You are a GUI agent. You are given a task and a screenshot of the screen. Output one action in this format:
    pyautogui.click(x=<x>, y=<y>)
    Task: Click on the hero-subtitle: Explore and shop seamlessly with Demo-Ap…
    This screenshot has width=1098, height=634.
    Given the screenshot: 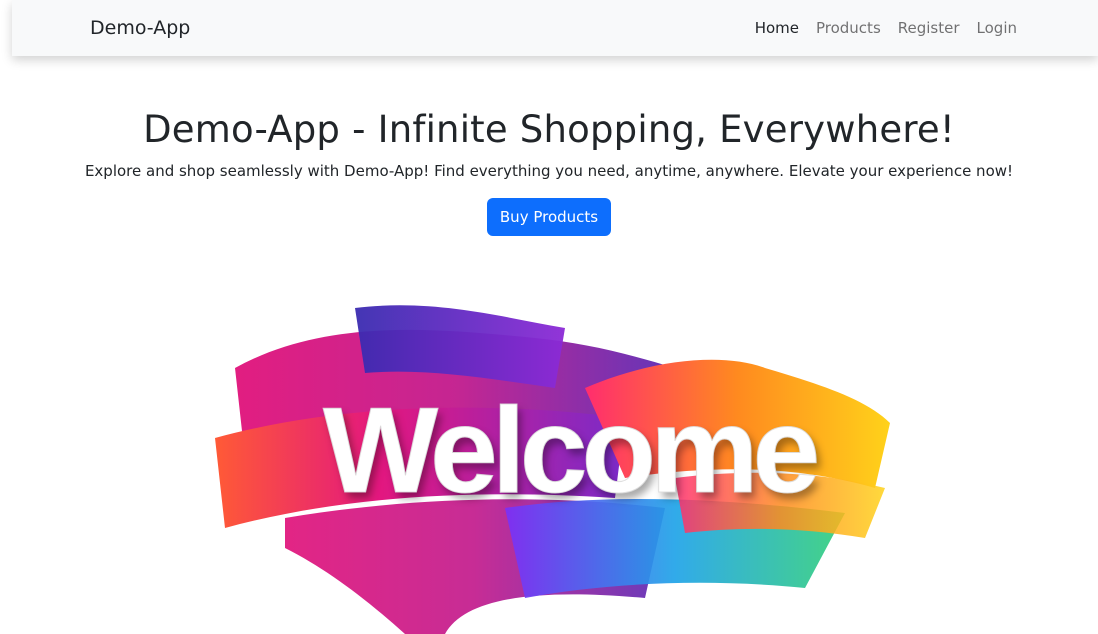 What is the action you would take?
    pyautogui.click(x=549, y=171)
    